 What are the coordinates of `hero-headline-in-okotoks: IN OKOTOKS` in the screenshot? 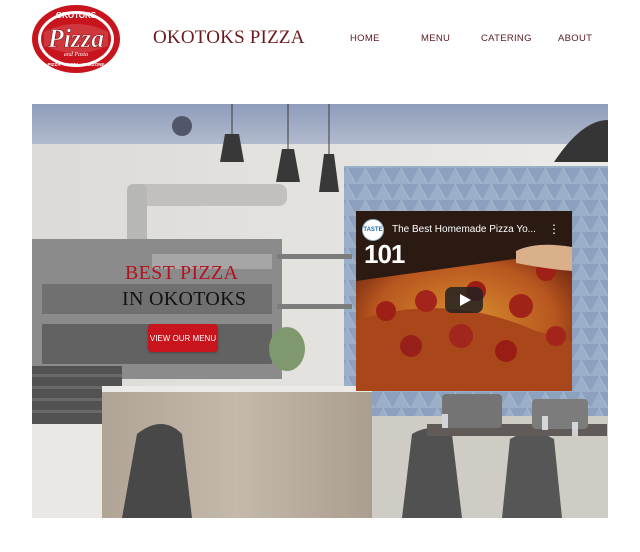 It's located at (184, 299).